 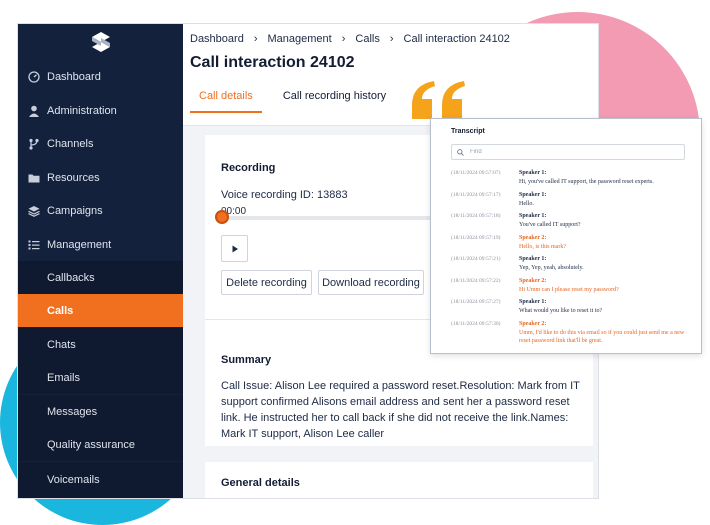 I want to click on sidebar-item-label: Voicemails, so click(x=73, y=480).